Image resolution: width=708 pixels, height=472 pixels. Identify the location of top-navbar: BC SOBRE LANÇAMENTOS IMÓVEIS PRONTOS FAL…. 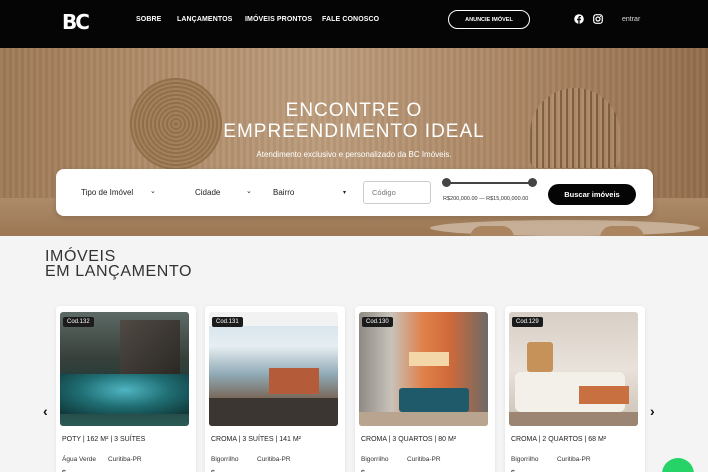
(354, 24).